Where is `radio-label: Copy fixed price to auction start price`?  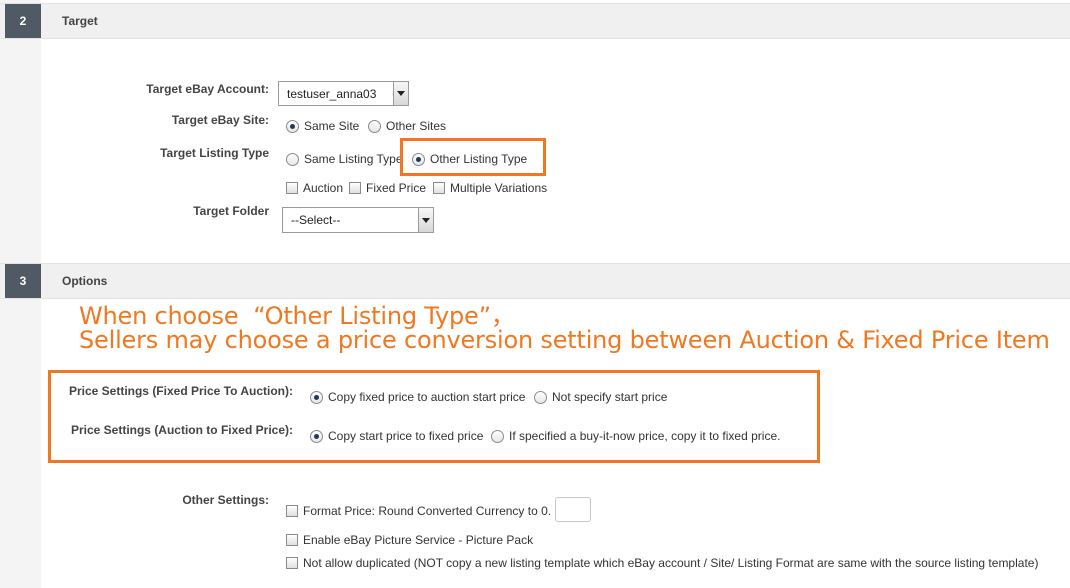 radio-label: Copy fixed price to auction start price is located at coordinates (427, 397).